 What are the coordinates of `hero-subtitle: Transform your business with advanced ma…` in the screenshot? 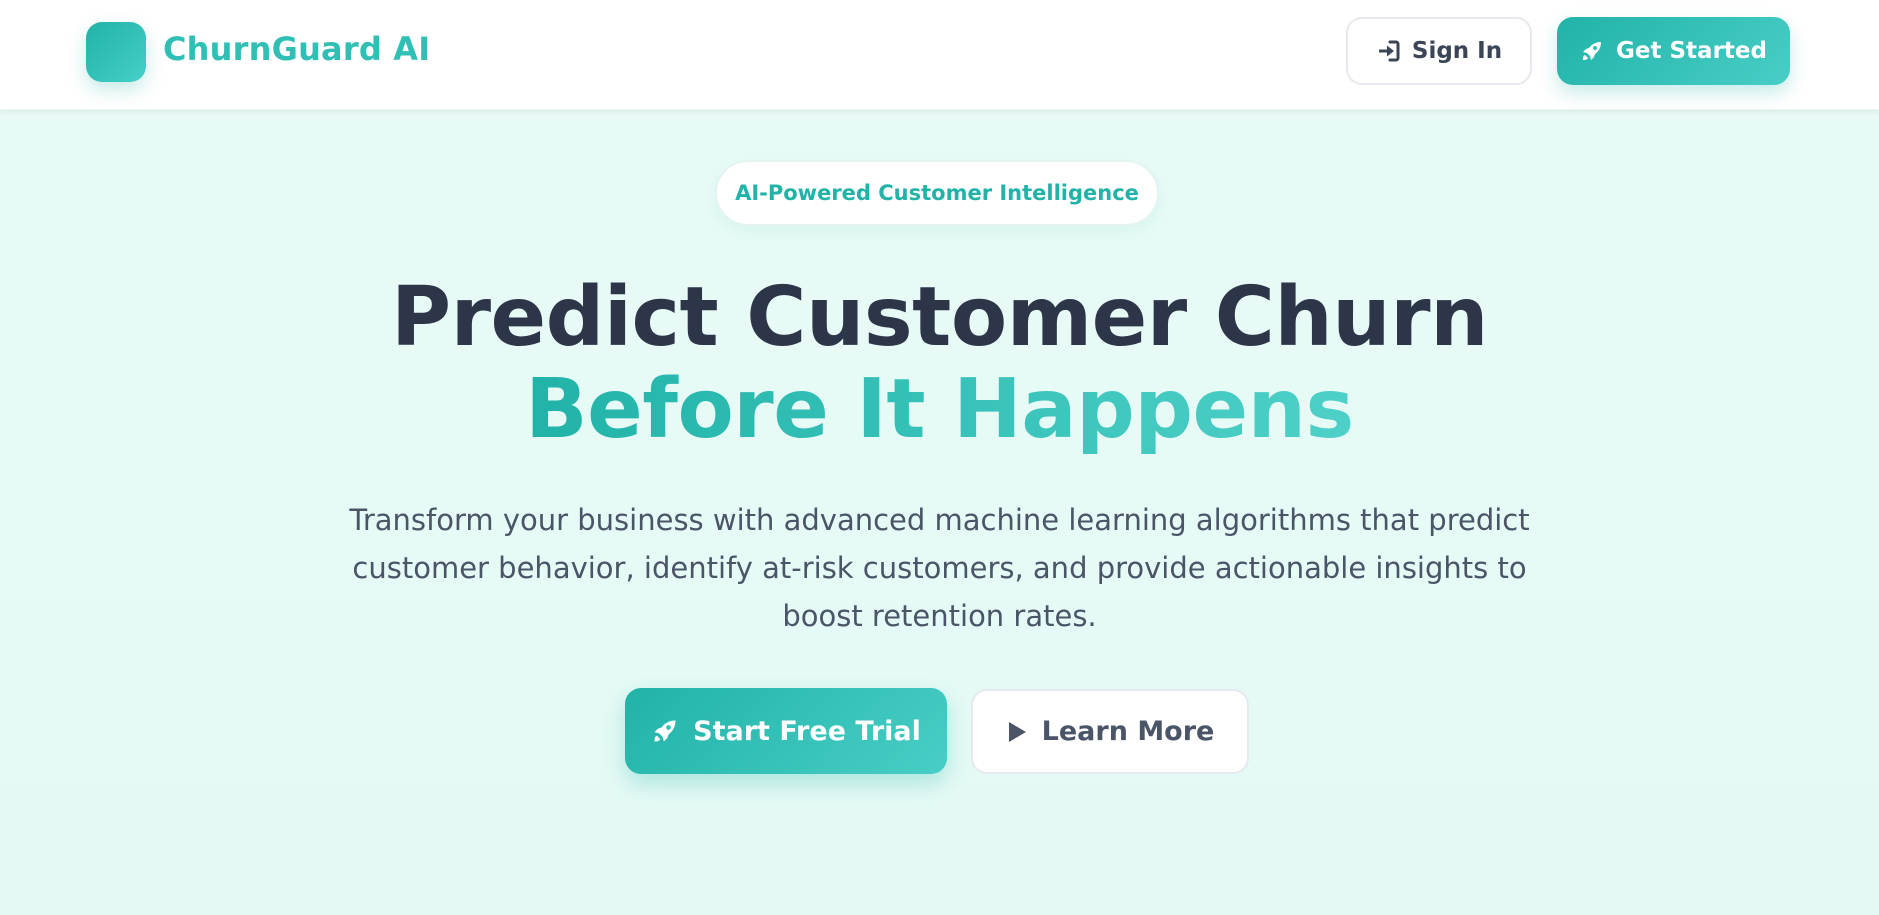 It's located at (939, 568).